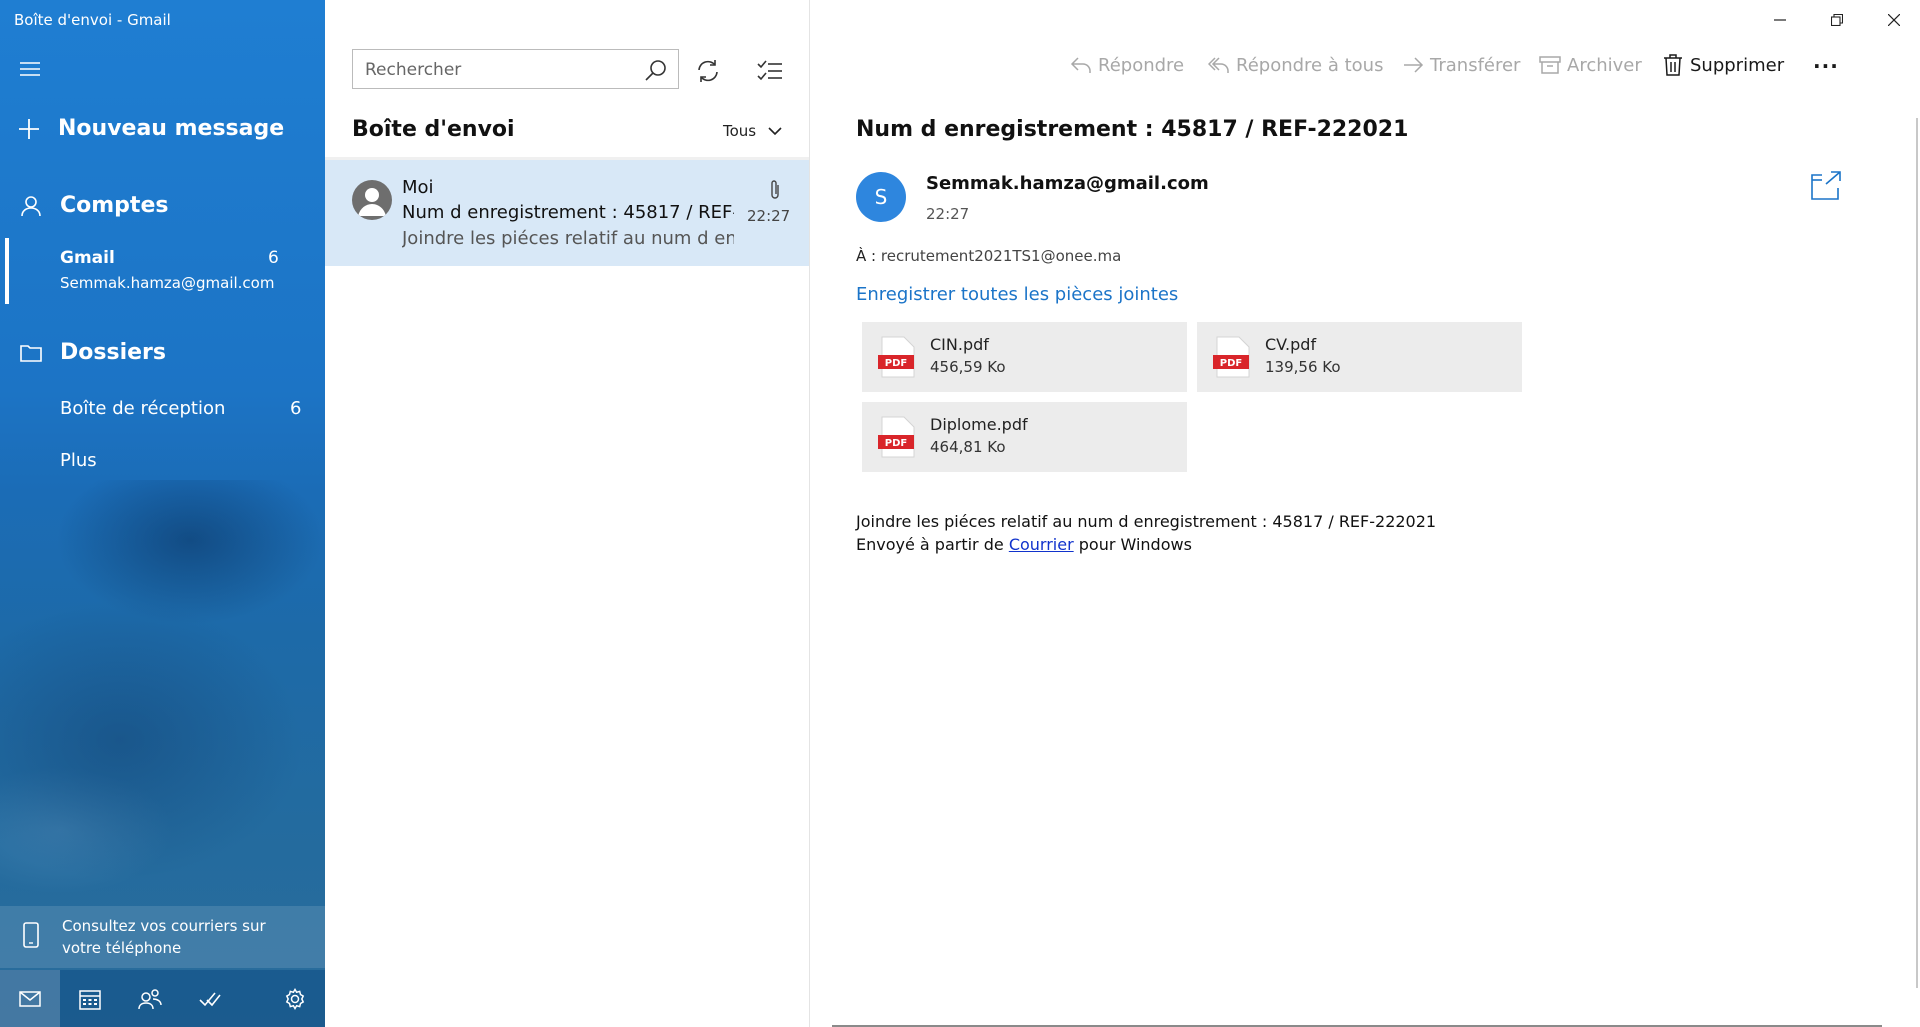 This screenshot has height=1027, width=1920. What do you see at coordinates (31, 353) in the screenshot?
I see `folder-icon` at bounding box center [31, 353].